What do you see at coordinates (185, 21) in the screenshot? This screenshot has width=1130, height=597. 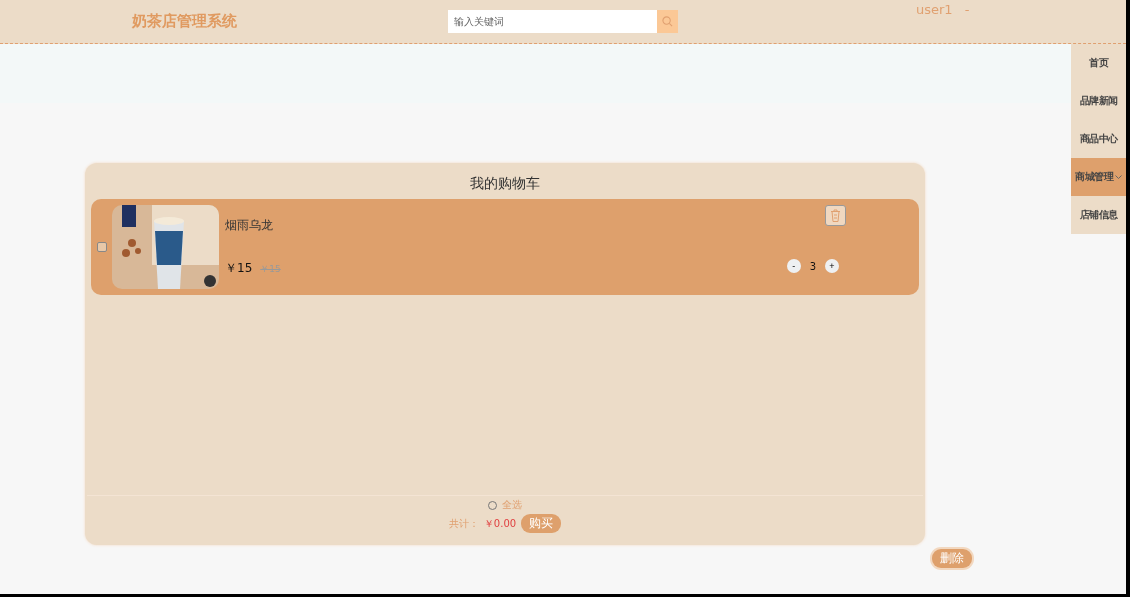 I see `app-title: 奶茶店管理系统` at bounding box center [185, 21].